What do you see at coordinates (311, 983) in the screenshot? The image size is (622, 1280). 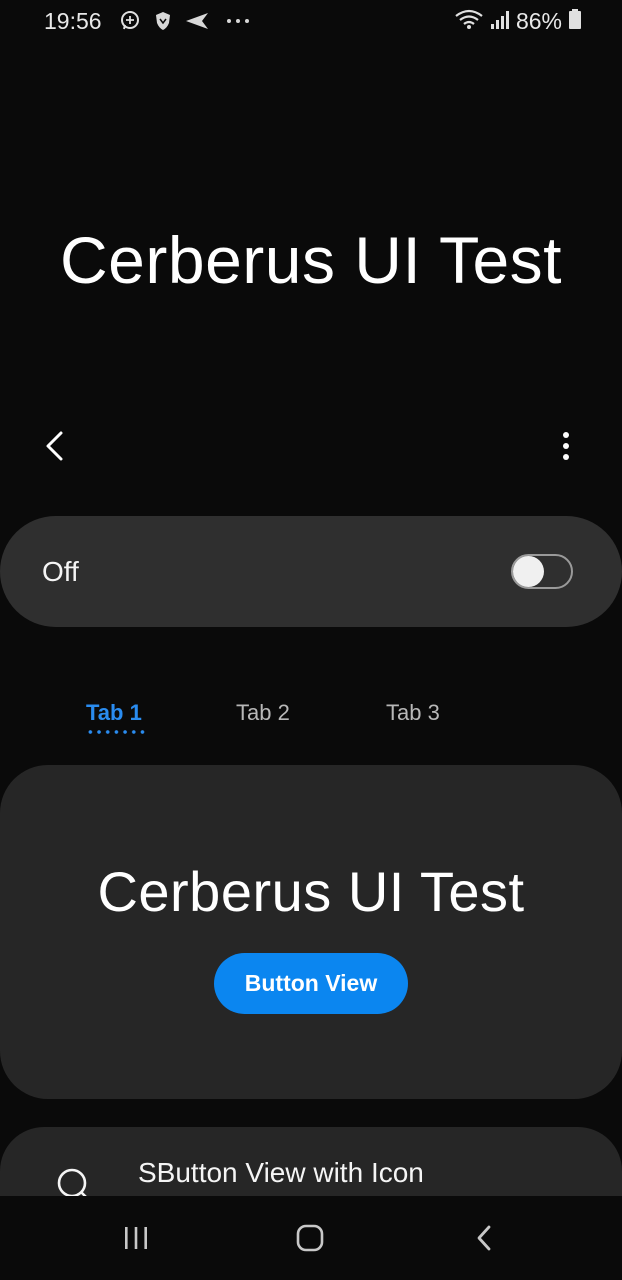 I see `button-view: Button View` at bounding box center [311, 983].